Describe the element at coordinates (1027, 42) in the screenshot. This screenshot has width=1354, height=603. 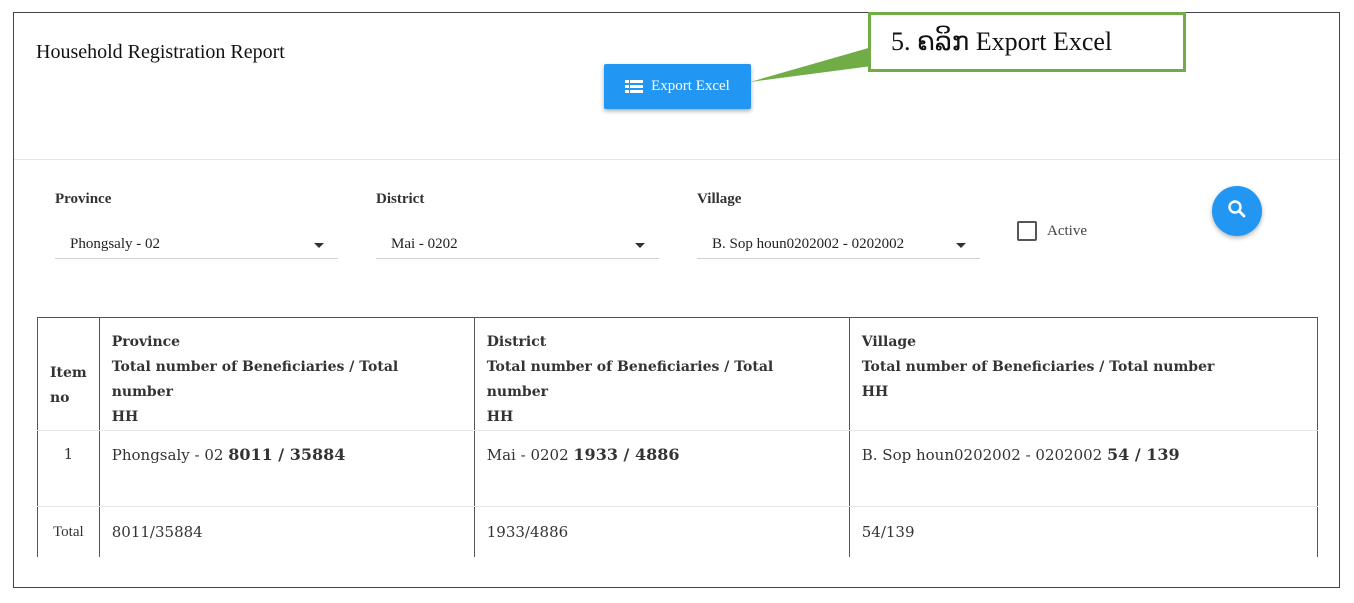
I see `annotation-callout: 5. ຄລິກ Export Excel` at that location.